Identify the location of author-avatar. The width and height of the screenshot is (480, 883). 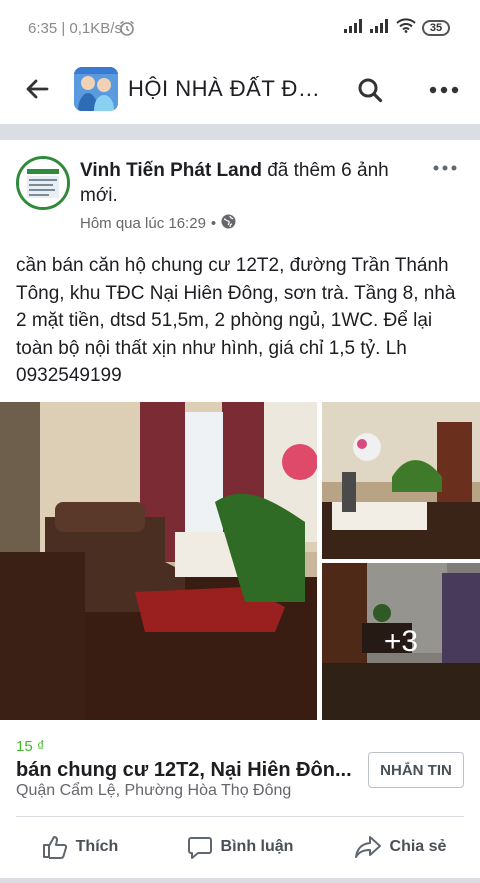
(43, 183).